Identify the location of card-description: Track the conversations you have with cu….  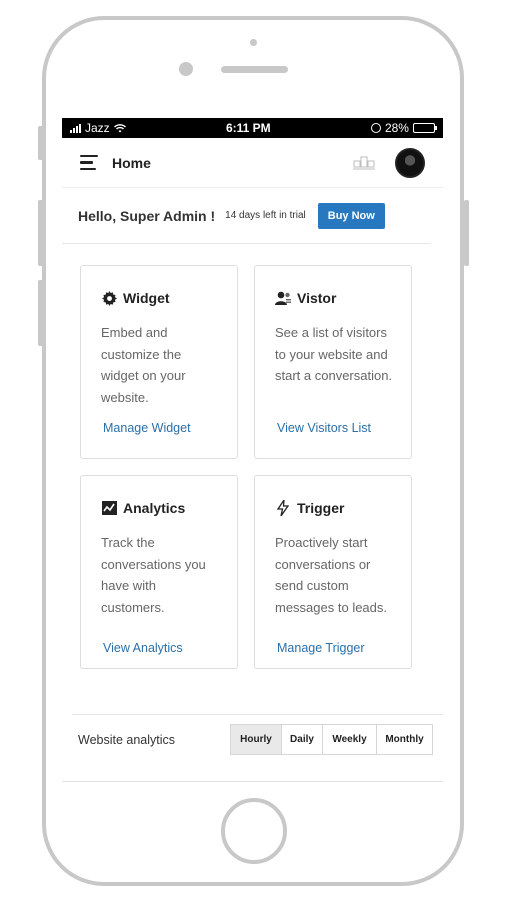
(153, 575).